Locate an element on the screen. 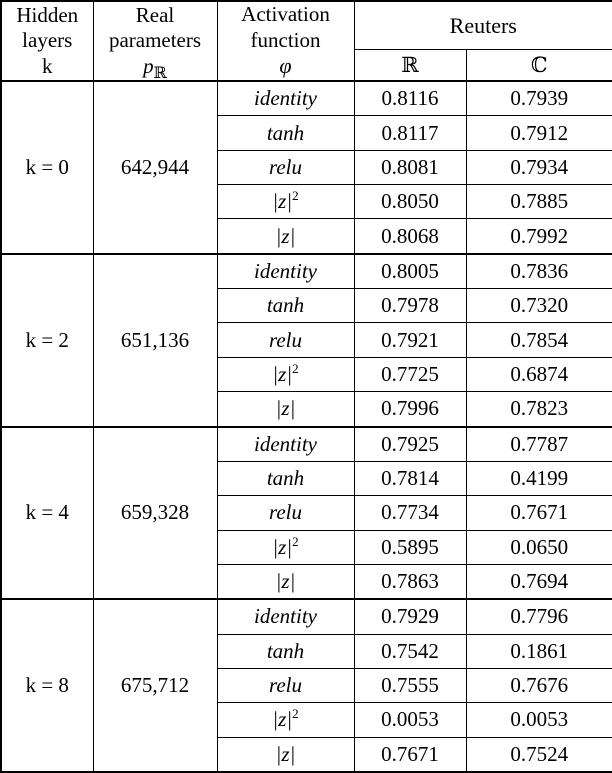 The height and width of the screenshot is (773, 612). cell-score-complex: 0.0650 is located at coordinates (538, 547).